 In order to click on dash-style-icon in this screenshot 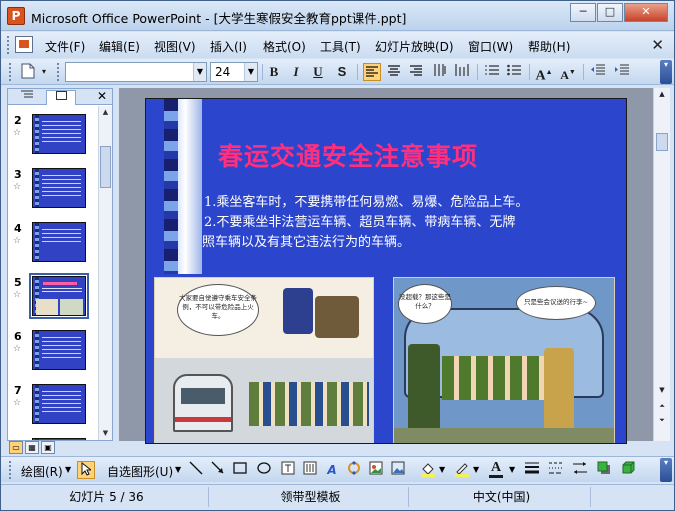, I will do `click(556, 470)`.